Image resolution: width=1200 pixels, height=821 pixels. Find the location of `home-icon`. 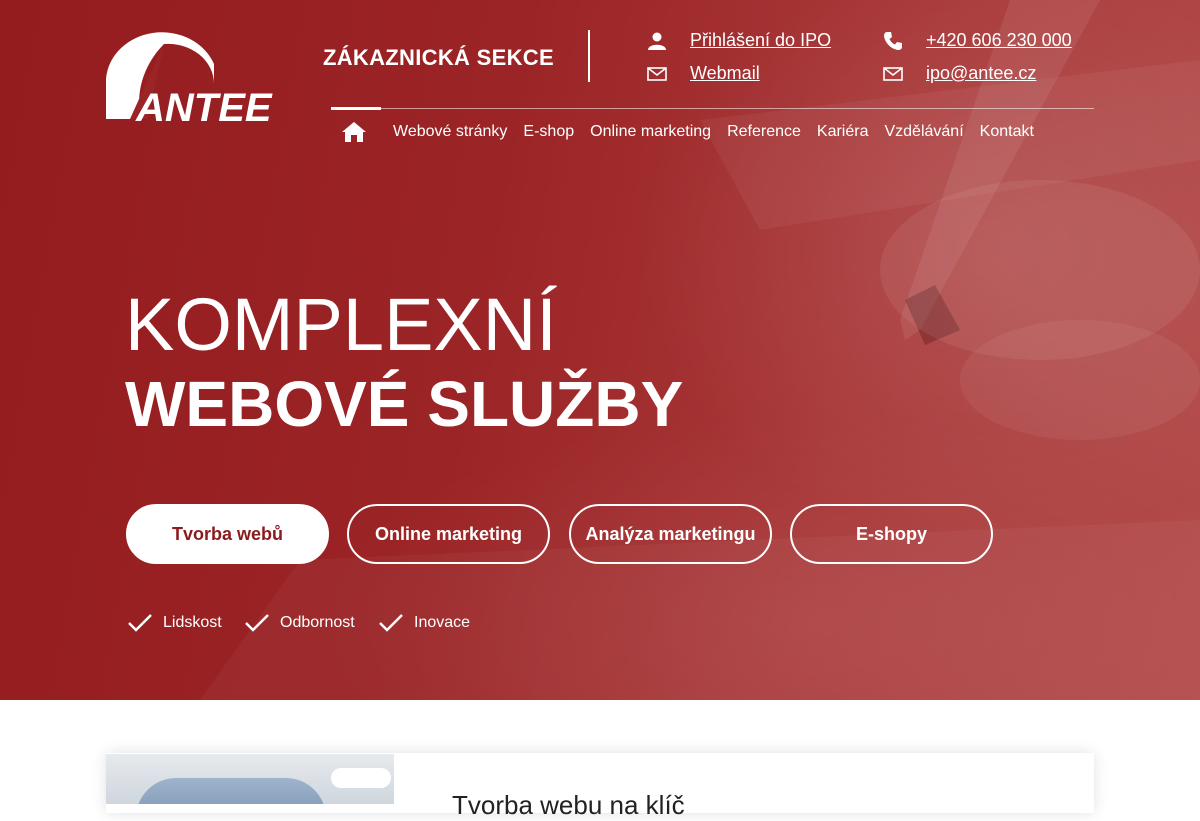

home-icon is located at coordinates (354, 132).